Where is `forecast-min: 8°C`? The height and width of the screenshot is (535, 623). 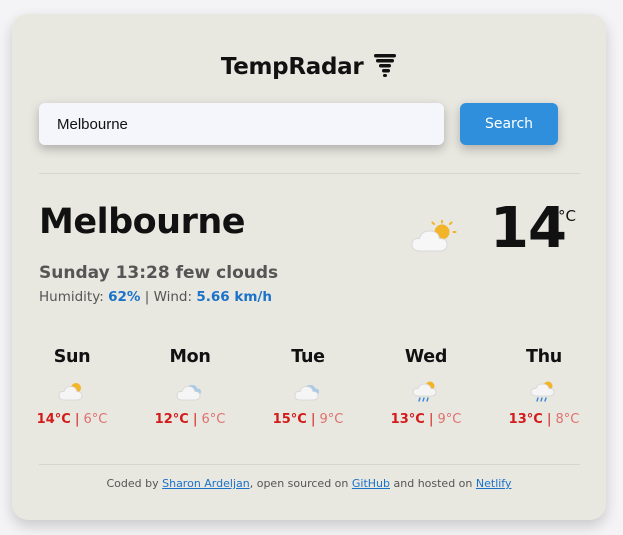
forecast-min: 8°C is located at coordinates (567, 419).